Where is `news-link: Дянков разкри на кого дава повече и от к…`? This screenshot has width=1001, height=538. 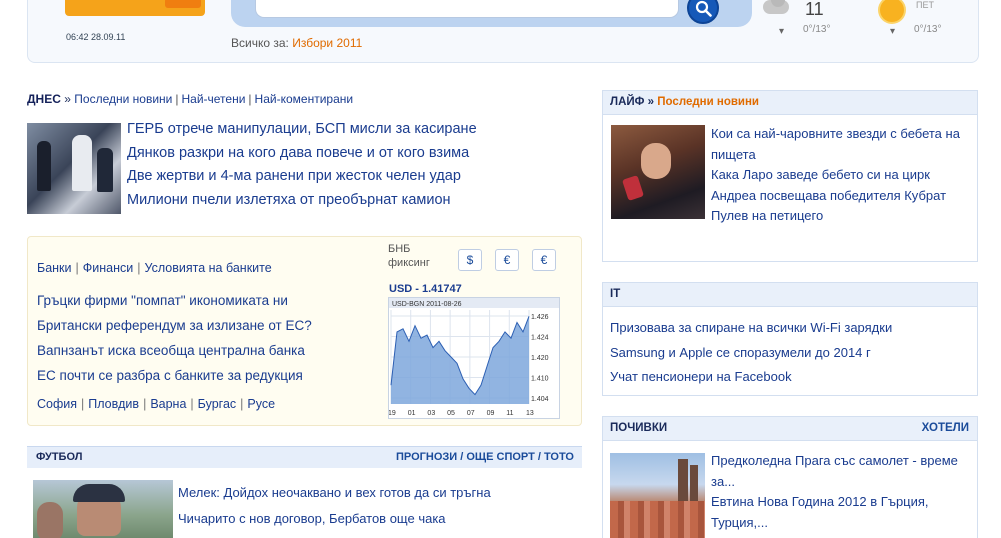
news-link: Дянков разкри на кого дава повече и от к… is located at coordinates (357, 154).